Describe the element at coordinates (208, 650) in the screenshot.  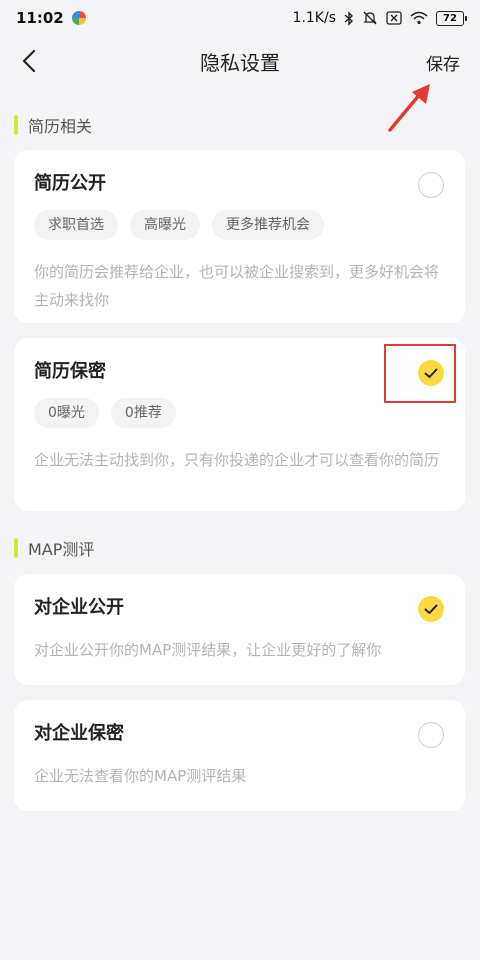
I see `card-description: 对企业公开你的MAP测评结果，让企业更好的了解你` at that location.